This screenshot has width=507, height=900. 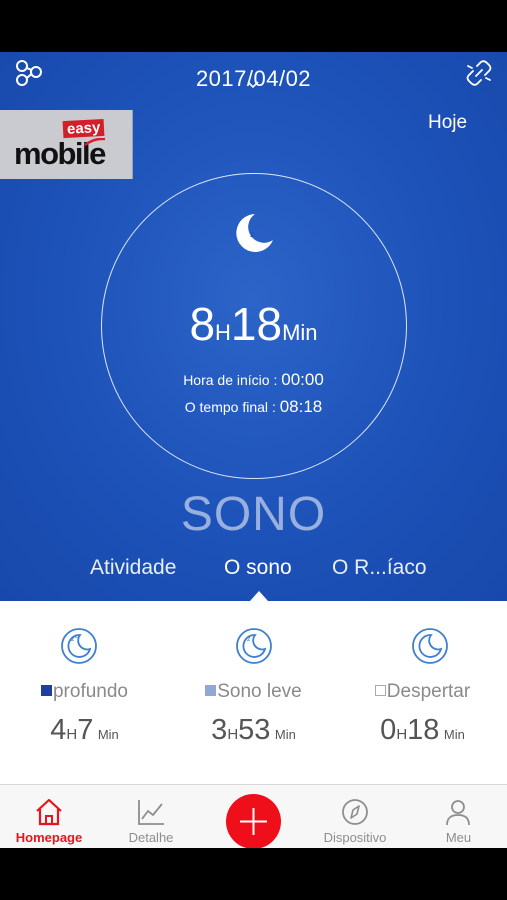 What do you see at coordinates (49, 812) in the screenshot?
I see `home-icon` at bounding box center [49, 812].